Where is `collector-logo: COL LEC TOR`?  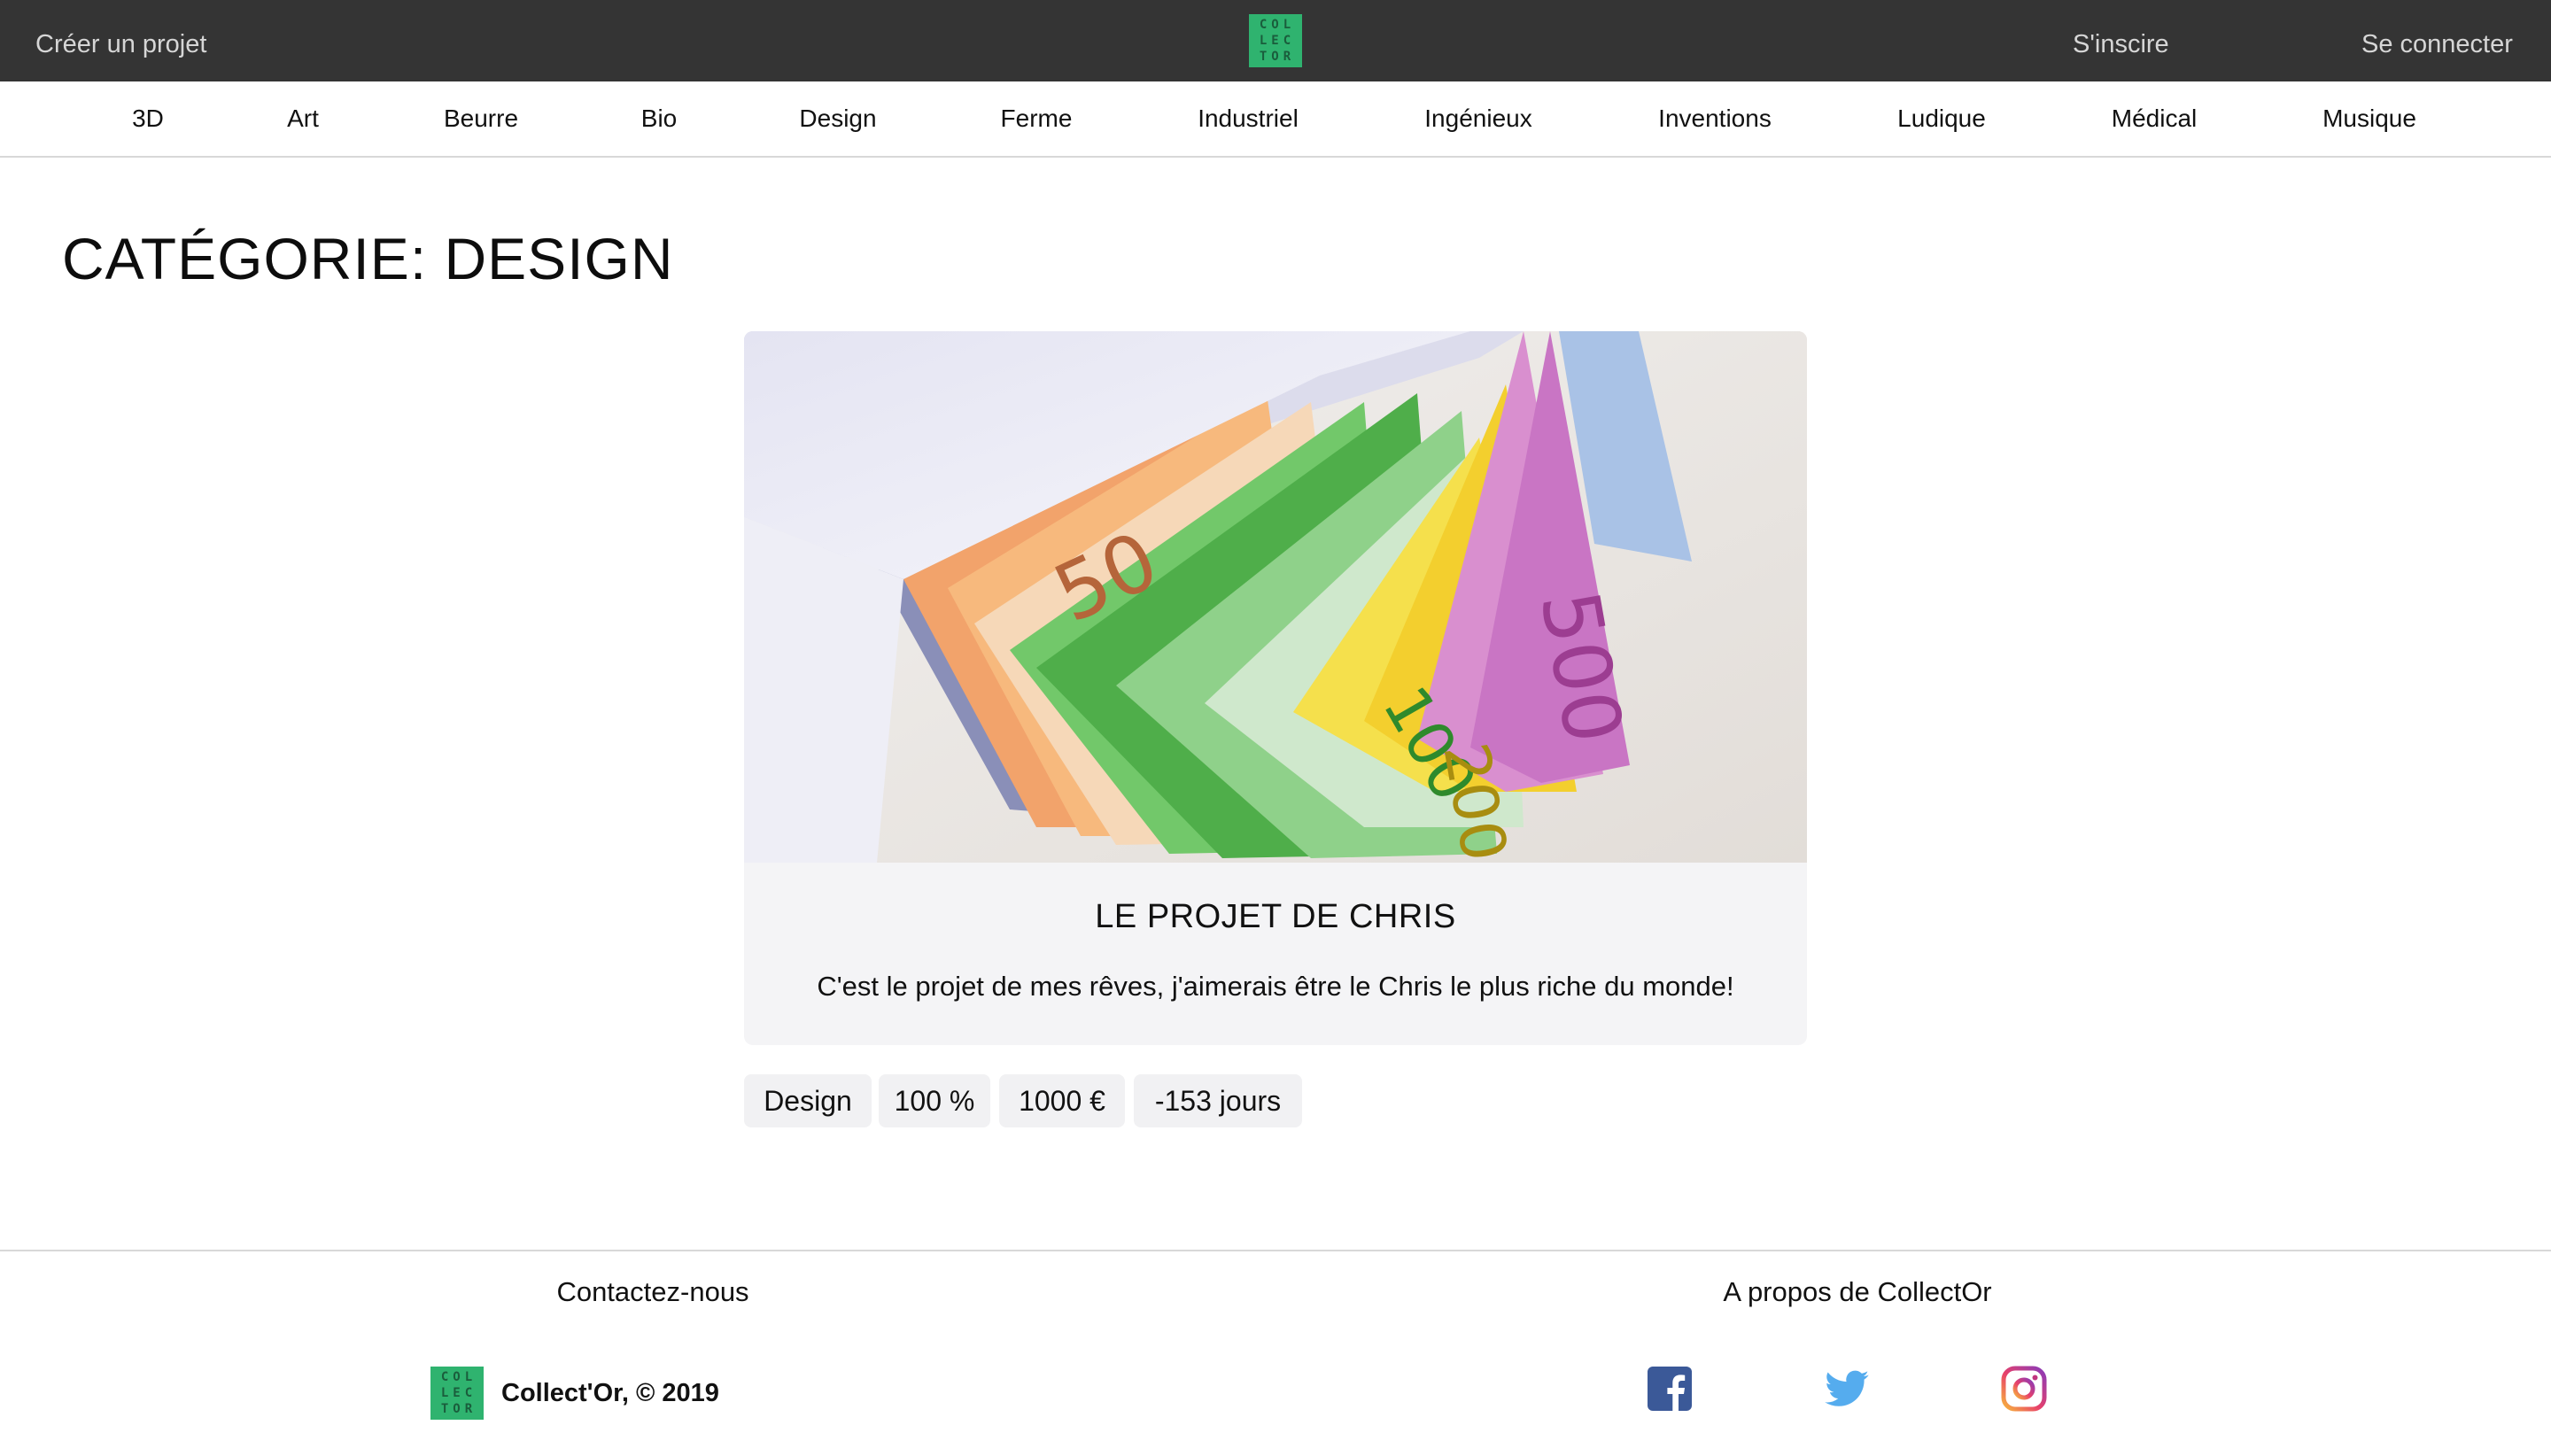 collector-logo: COL LEC TOR is located at coordinates (1275, 40).